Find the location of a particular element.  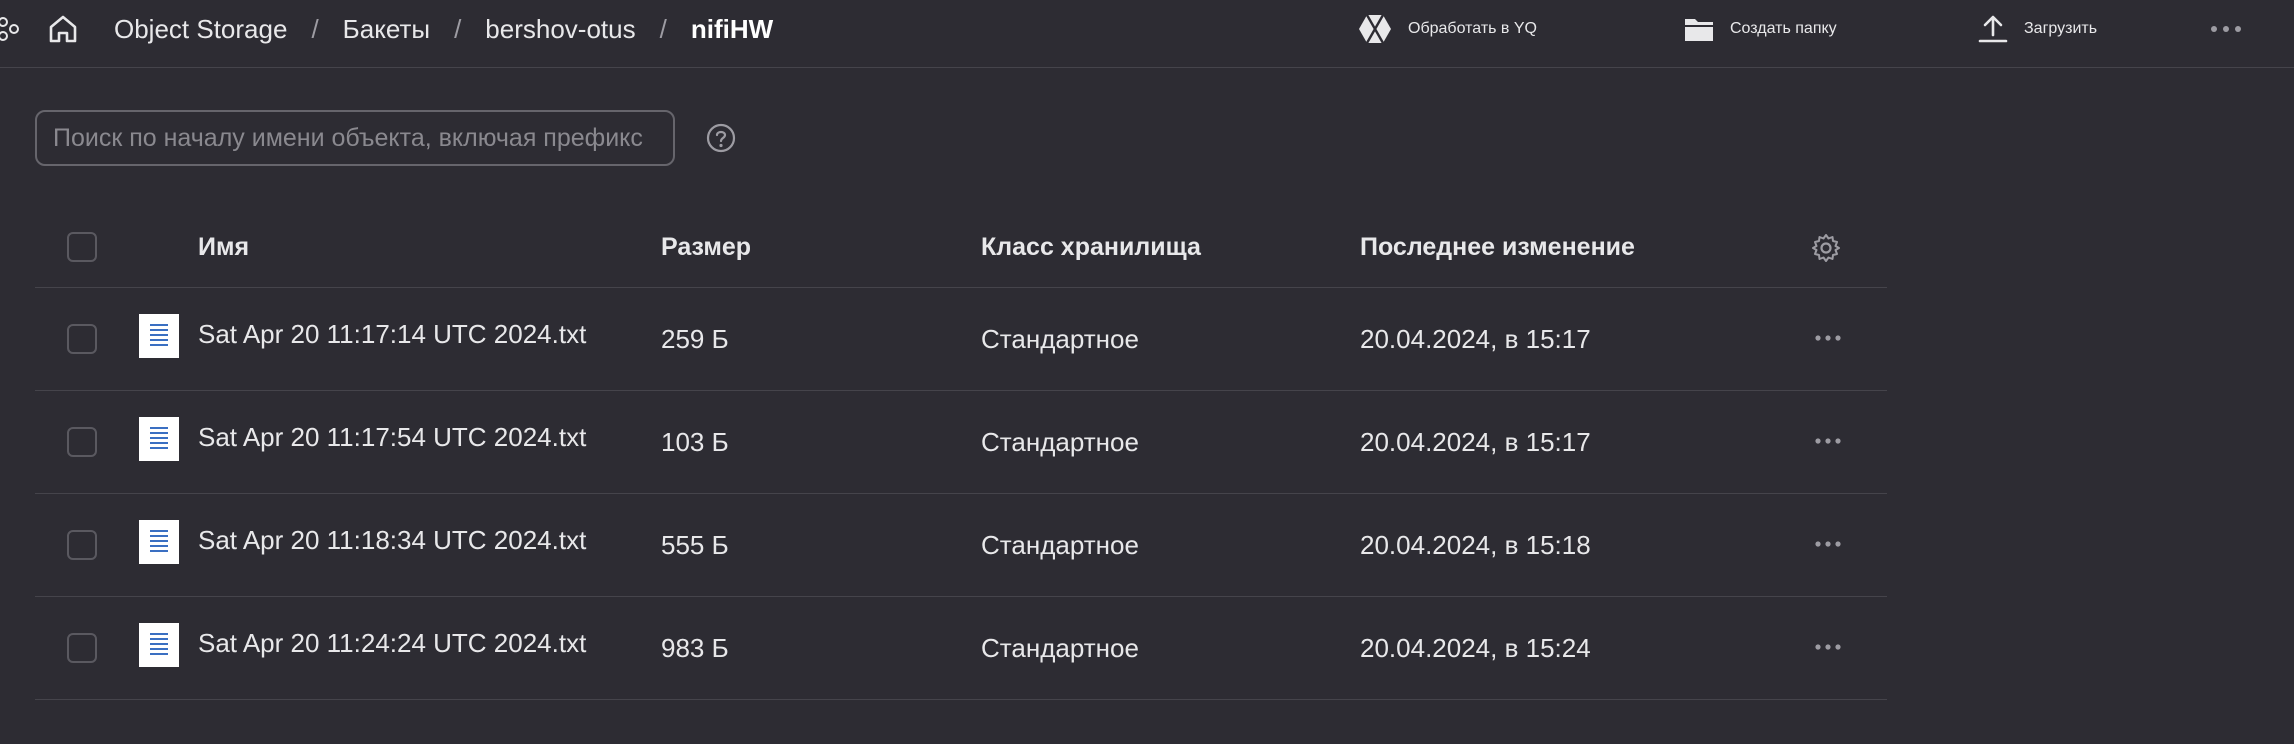

create-folder-button: Создать папку is located at coordinates (1760, 29).